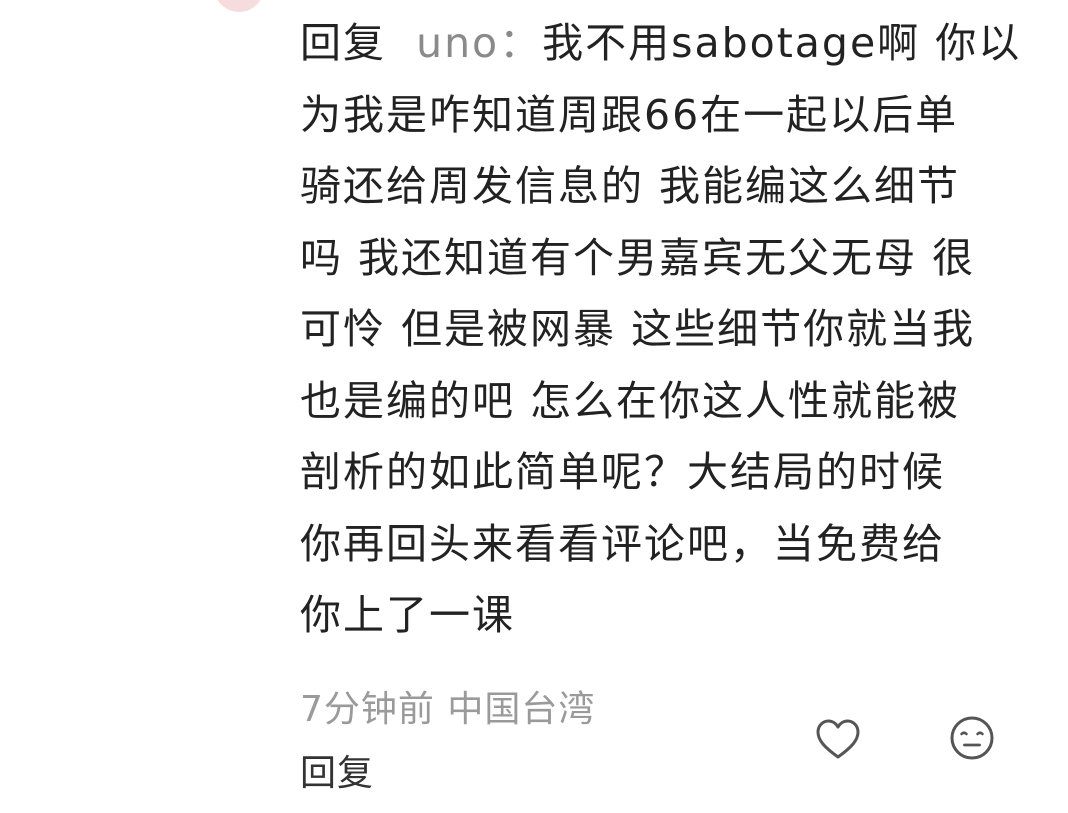 The height and width of the screenshot is (813, 1068). Describe the element at coordinates (622, 472) in the screenshot. I see `comment-text-line: 剖析的如此简单呢？大结局的时候` at that location.